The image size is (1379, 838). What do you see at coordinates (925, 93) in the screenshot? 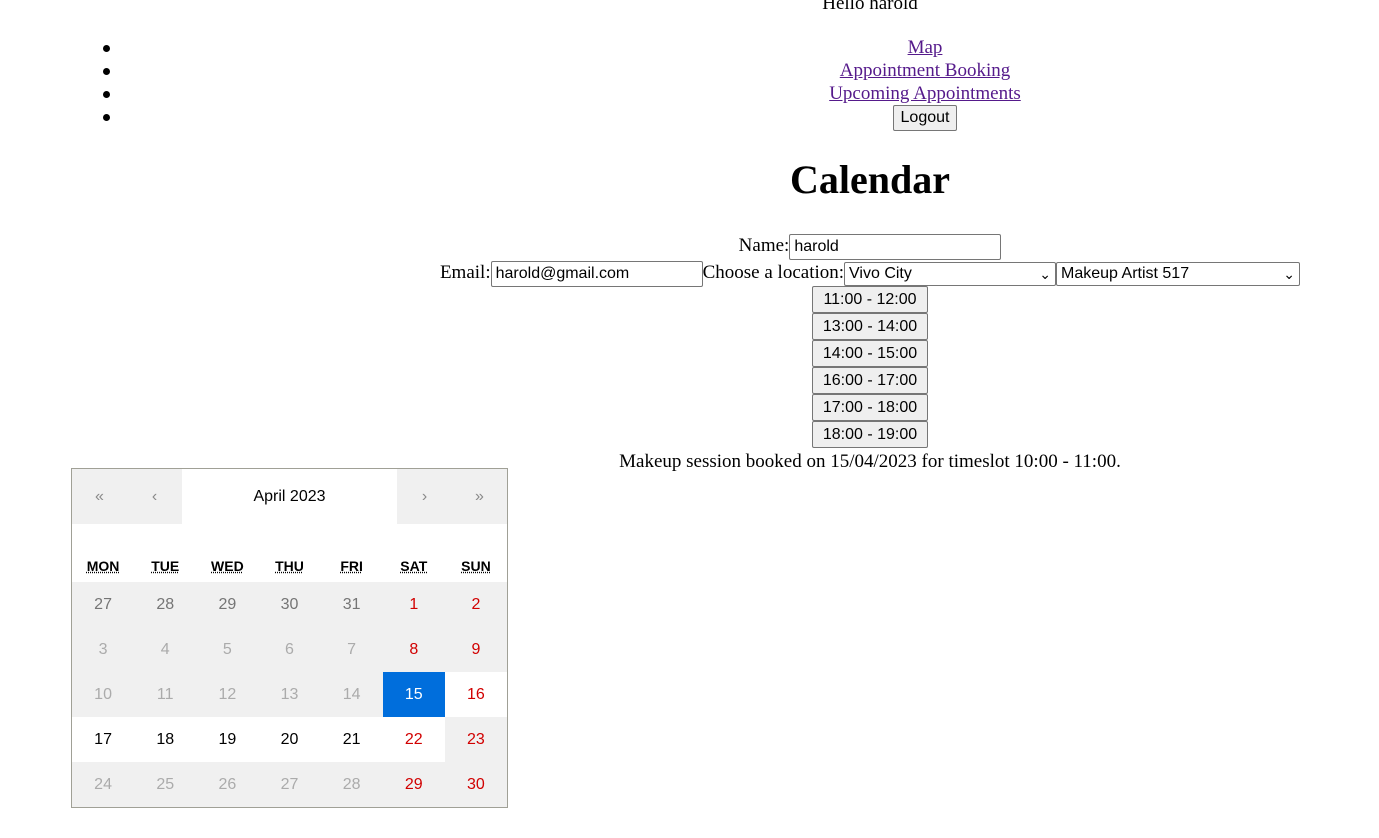
I see `nav-link-upcoming-appointments: Upcoming Appointments` at bounding box center [925, 93].